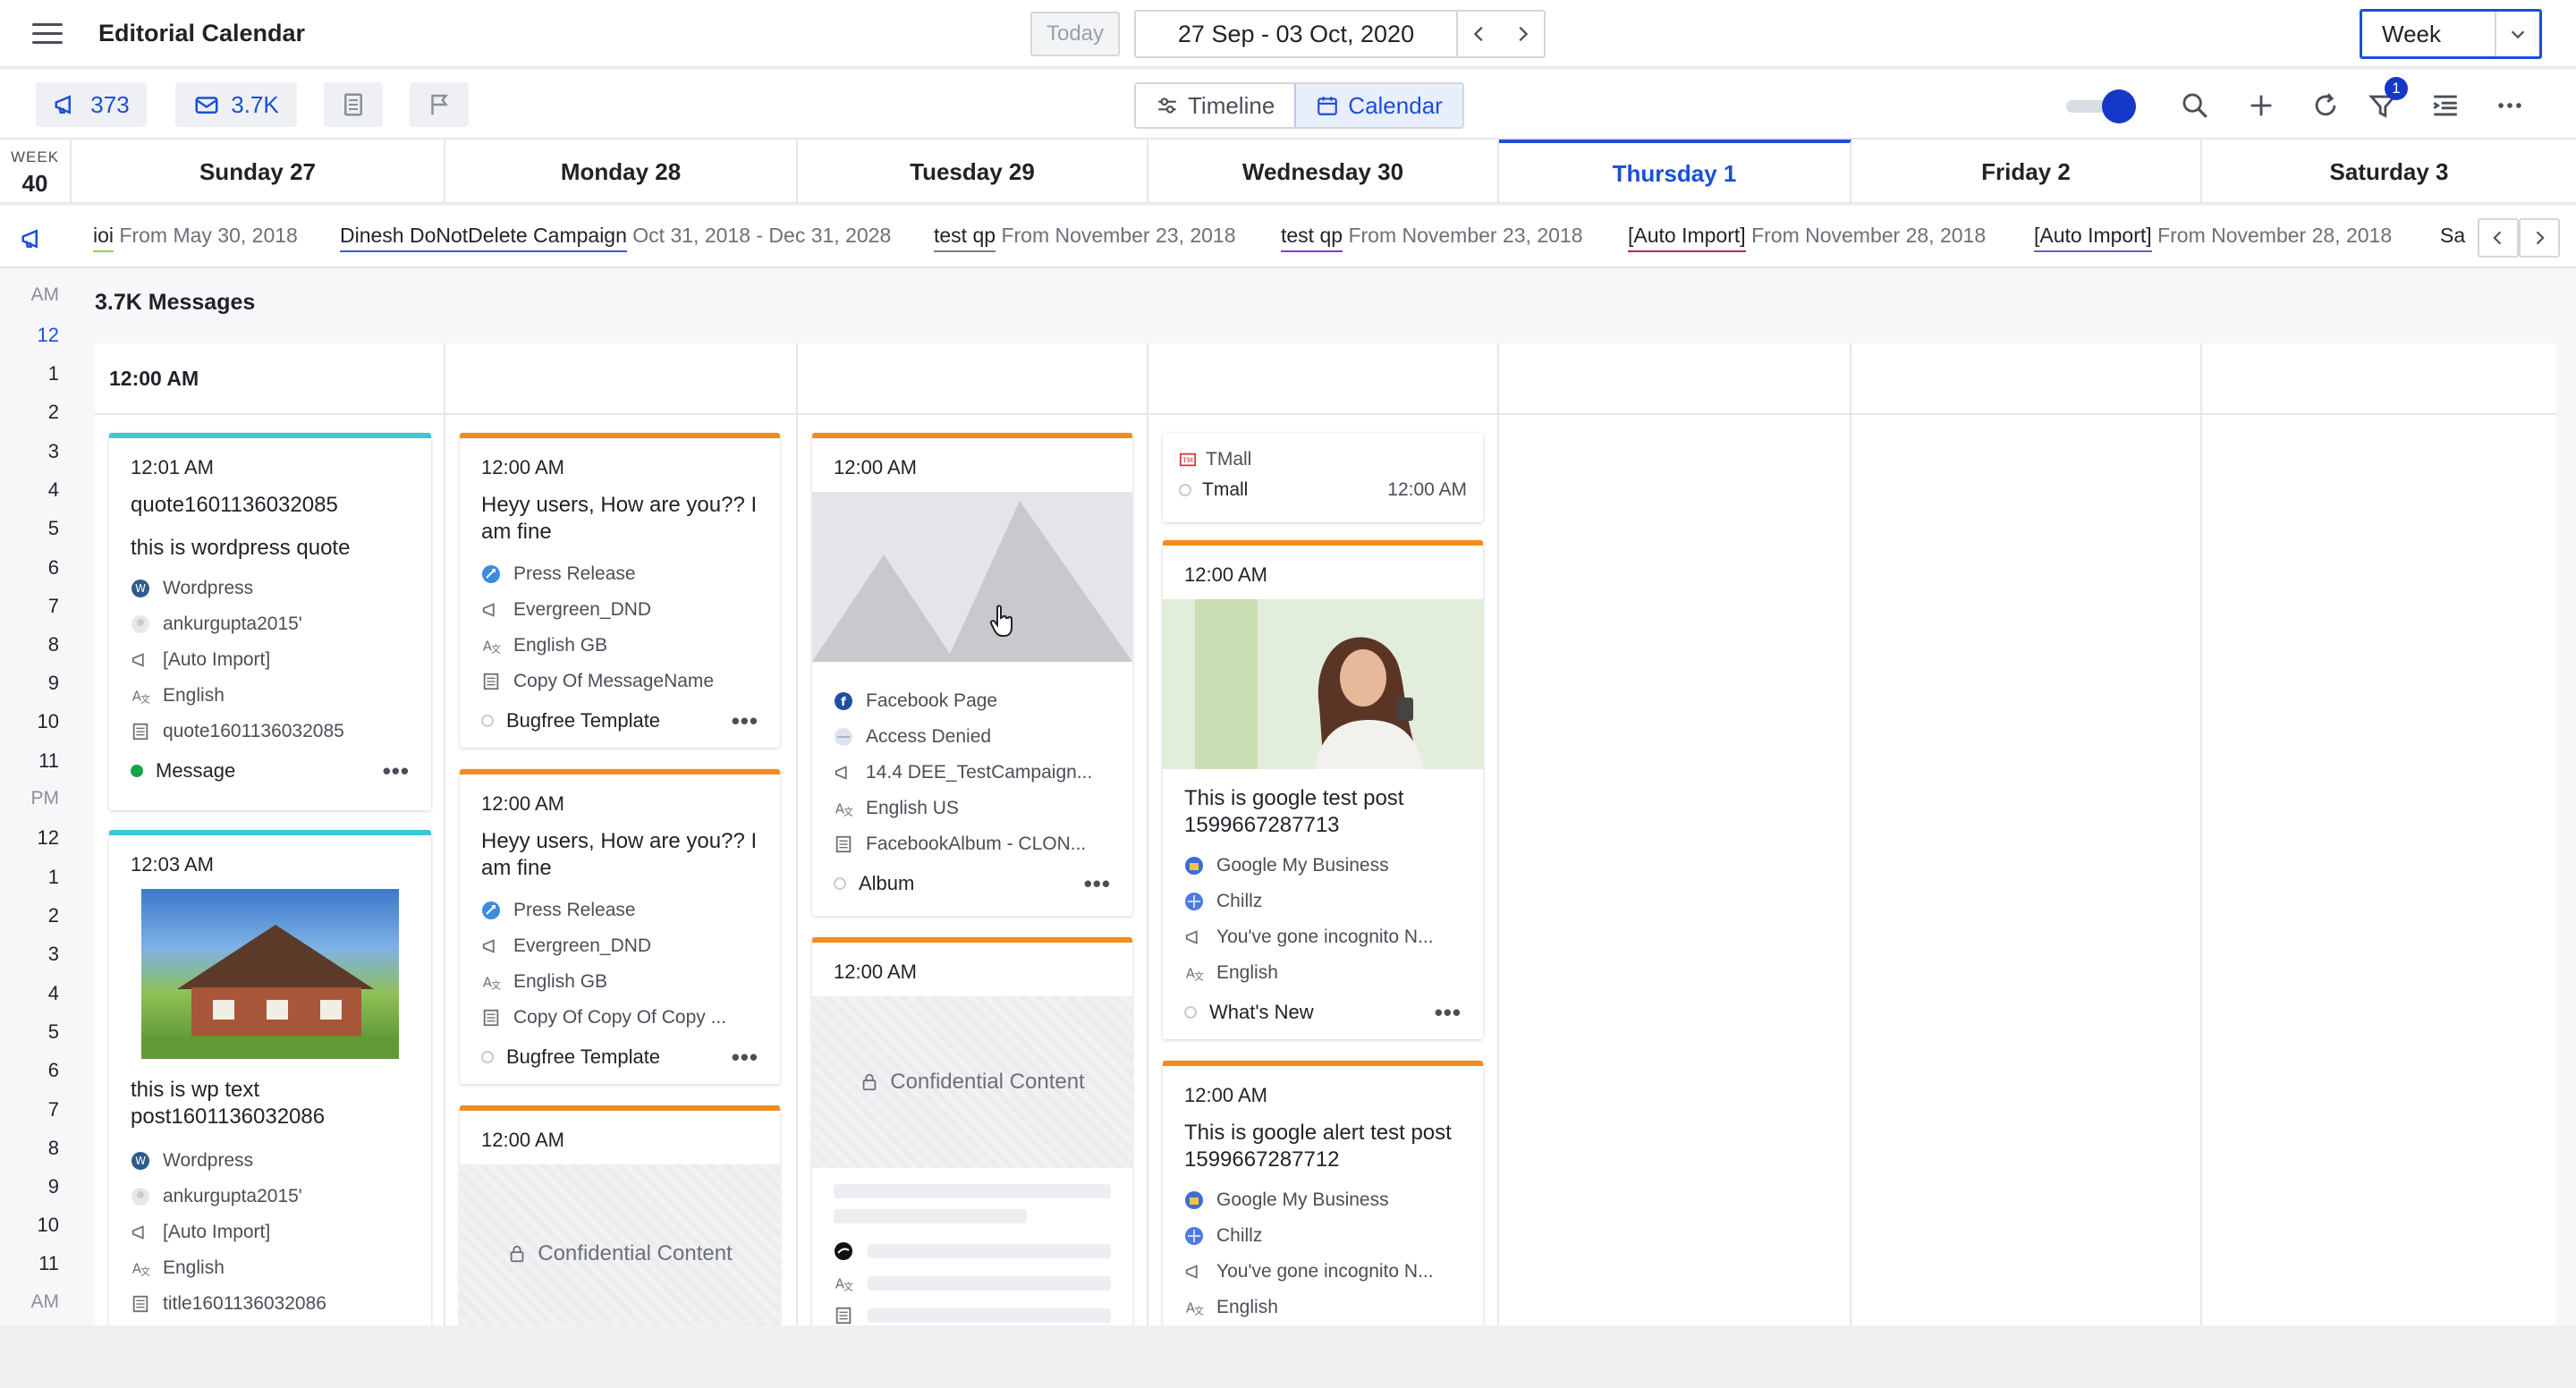 Image resolution: width=2576 pixels, height=1388 pixels. What do you see at coordinates (48, 1225) in the screenshot?
I see `hour-label: 10` at bounding box center [48, 1225].